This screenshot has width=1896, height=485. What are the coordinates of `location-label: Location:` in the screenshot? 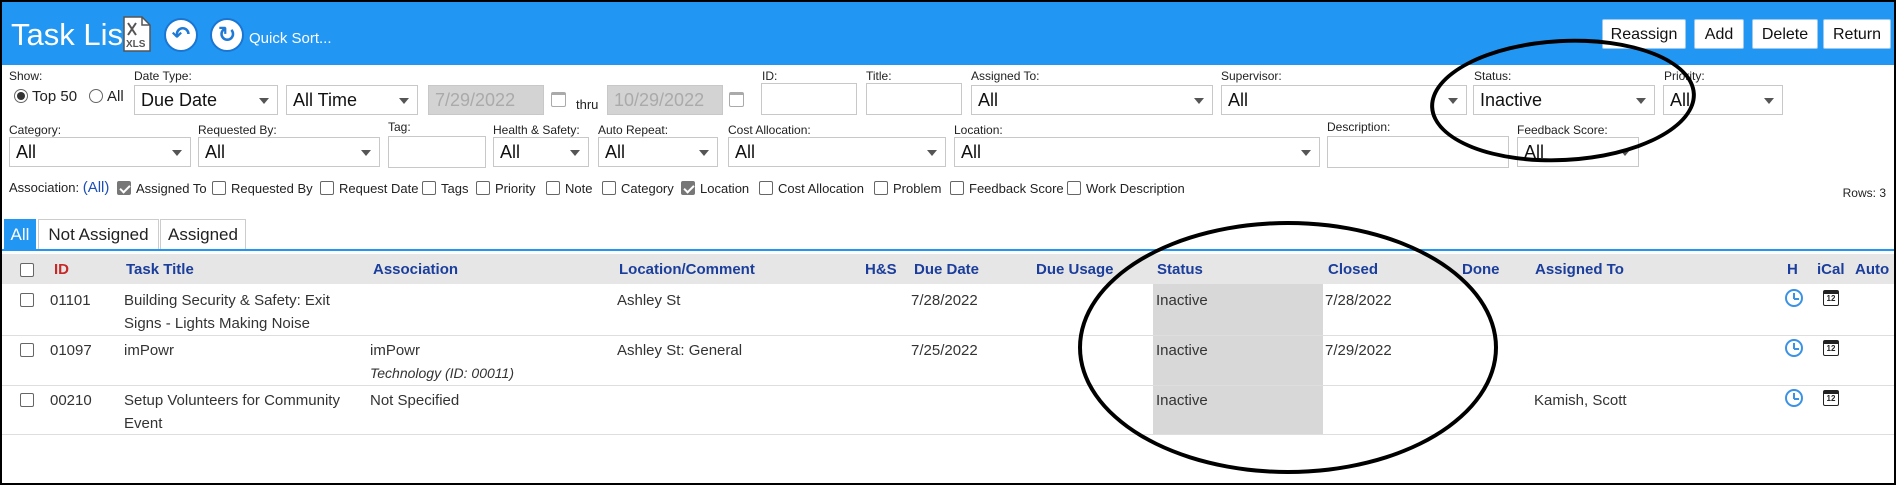 It's located at (978, 130).